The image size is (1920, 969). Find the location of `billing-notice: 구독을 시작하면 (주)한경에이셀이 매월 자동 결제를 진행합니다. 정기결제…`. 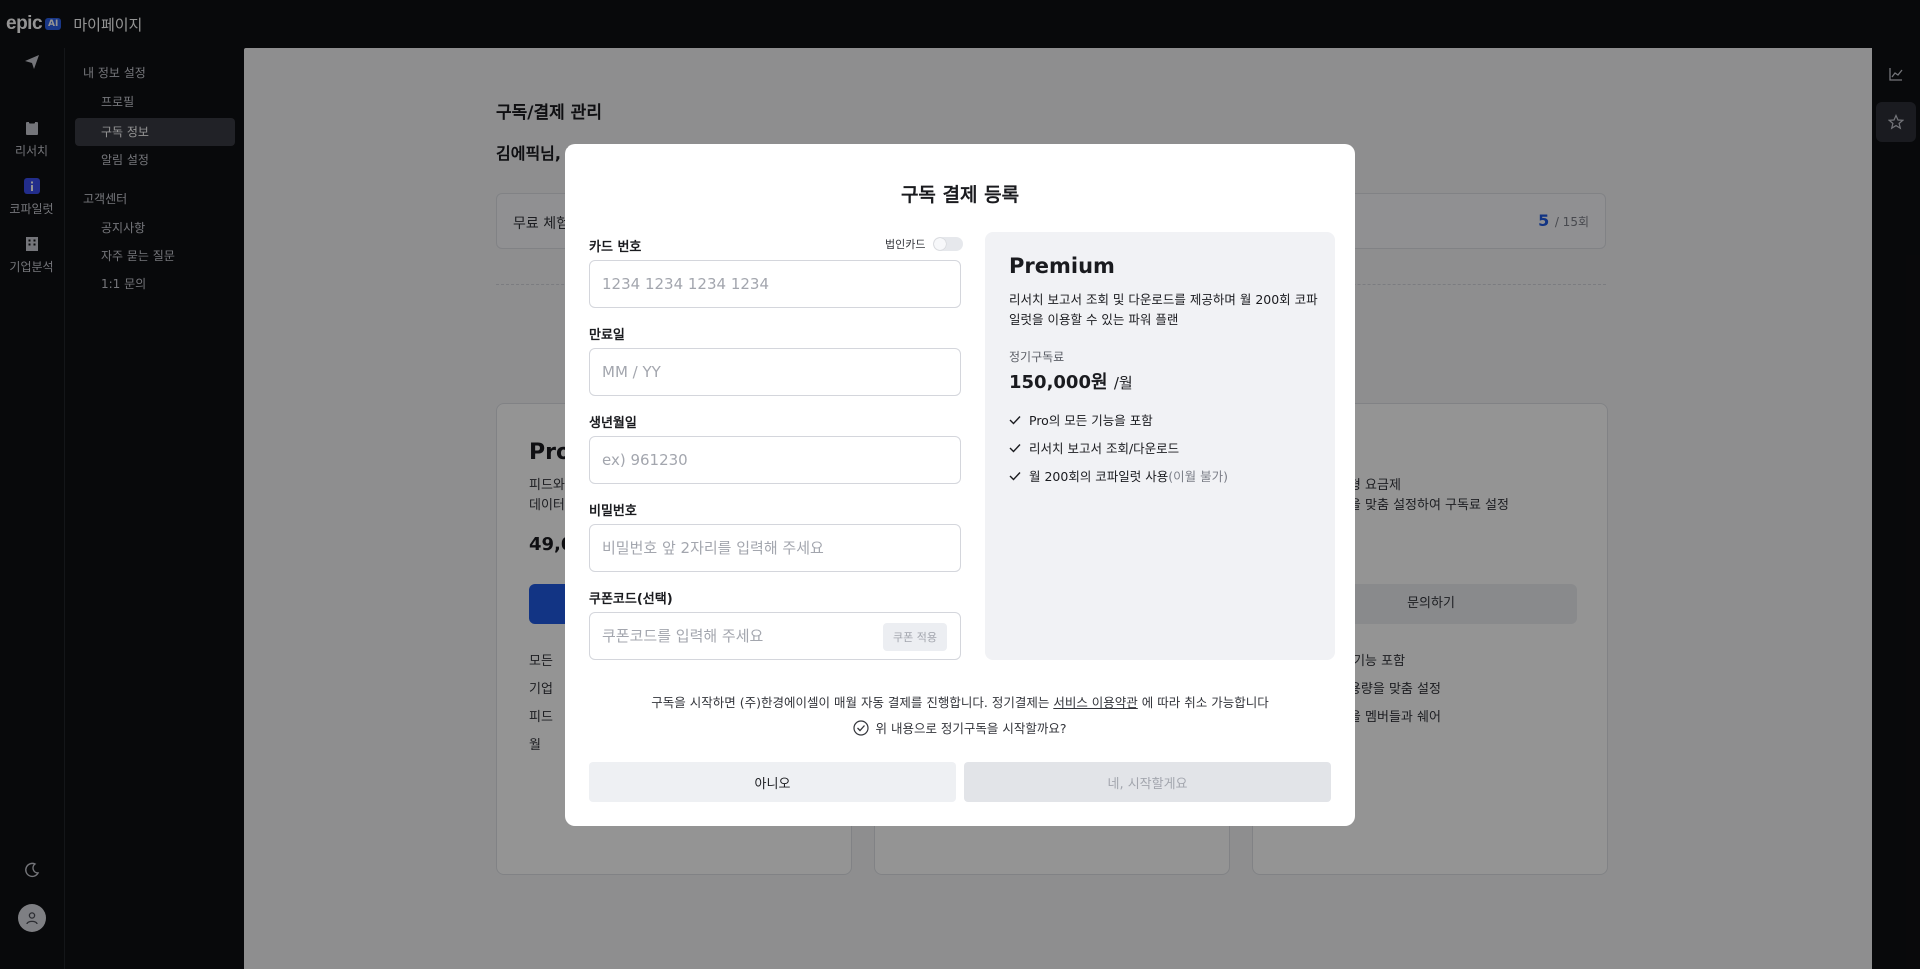

billing-notice: 구독을 시작하면 (주)한경에이셀이 매월 자동 결제를 진행합니다. 정기결제… is located at coordinates (960, 701).